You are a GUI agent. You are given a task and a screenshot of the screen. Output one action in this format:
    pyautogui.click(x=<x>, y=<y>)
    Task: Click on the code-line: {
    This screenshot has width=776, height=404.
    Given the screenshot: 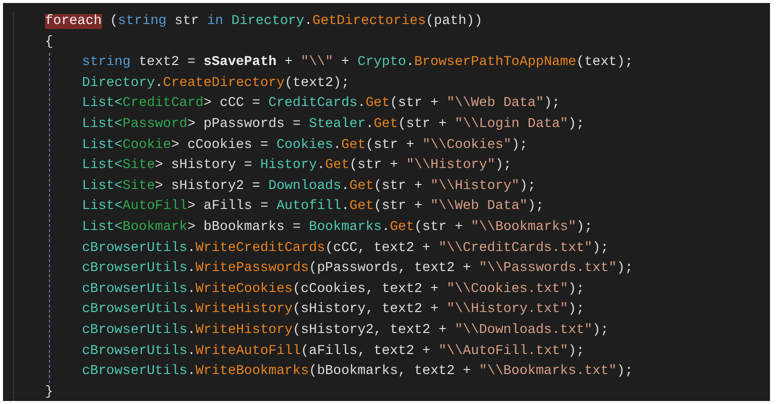 What is the action you would take?
    pyautogui.click(x=49, y=43)
    